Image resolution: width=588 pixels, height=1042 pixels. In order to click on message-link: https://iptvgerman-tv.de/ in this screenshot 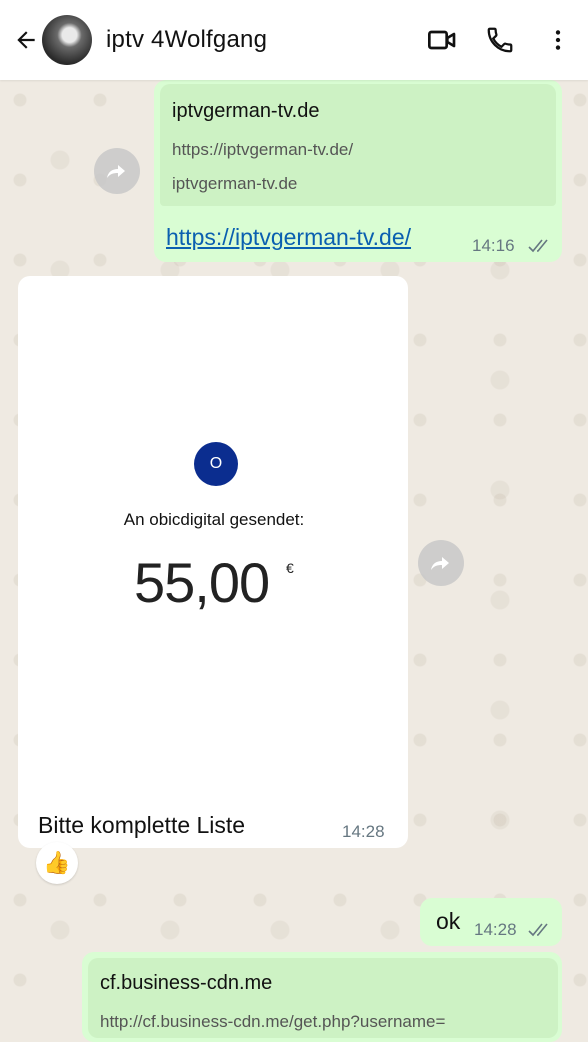, I will do `click(288, 237)`.